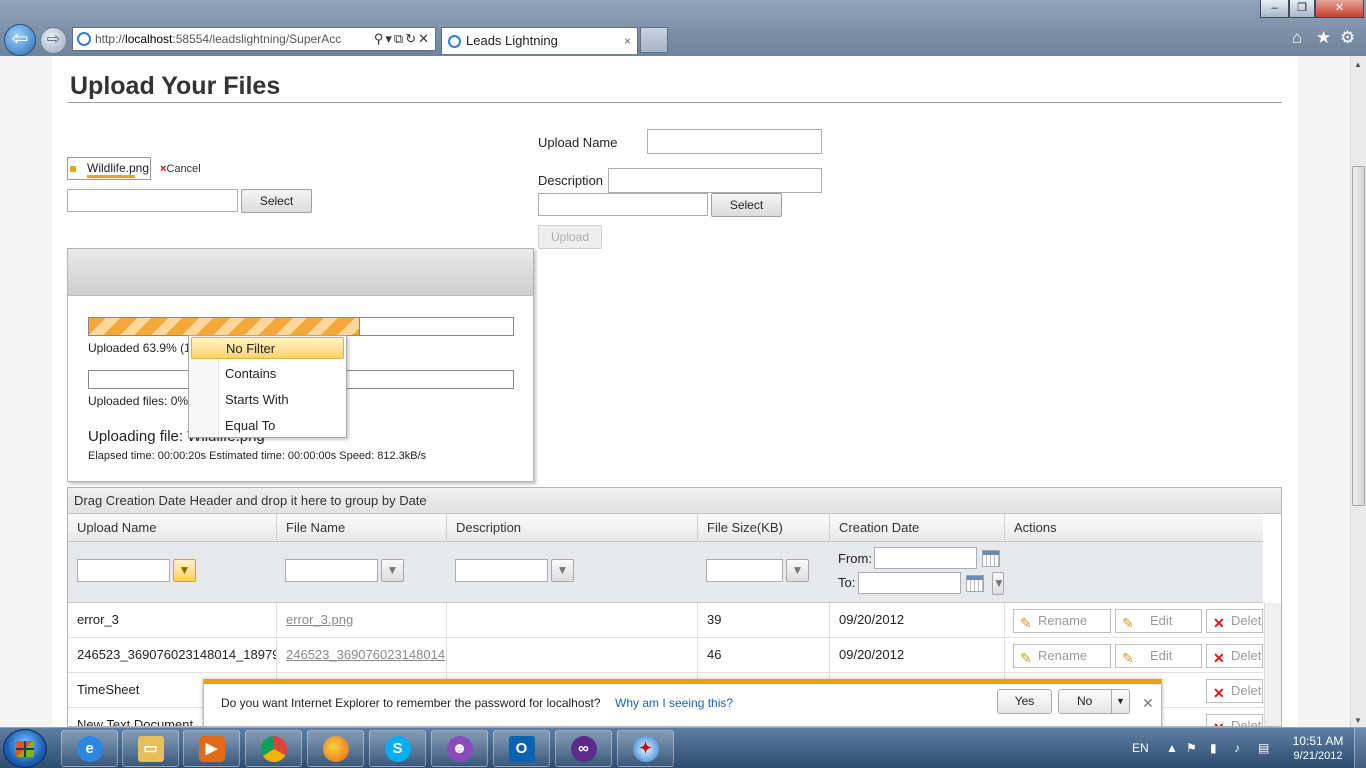 The height and width of the screenshot is (768, 1366). I want to click on menu-item-no-filter: No Filter, so click(267, 348).